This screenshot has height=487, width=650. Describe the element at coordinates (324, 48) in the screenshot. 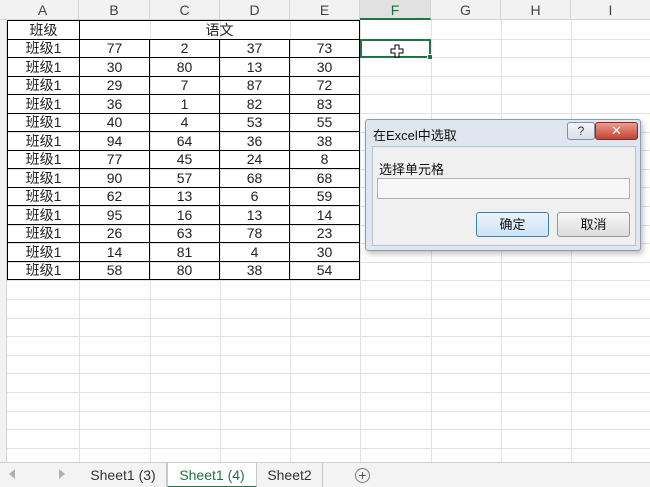

I see `table-cell: 73` at that location.